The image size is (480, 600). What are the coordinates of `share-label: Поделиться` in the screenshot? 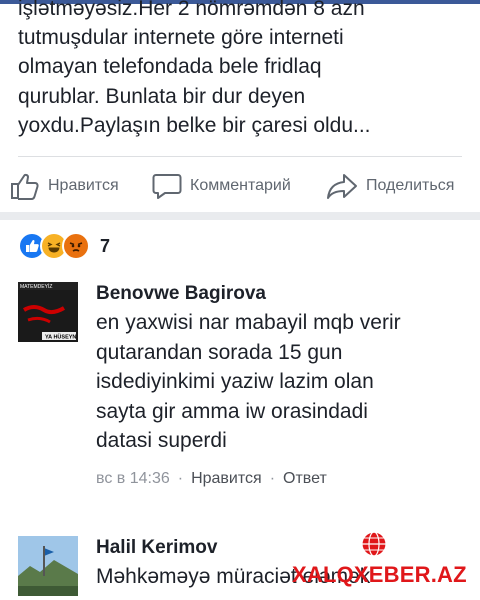 It's located at (410, 185).